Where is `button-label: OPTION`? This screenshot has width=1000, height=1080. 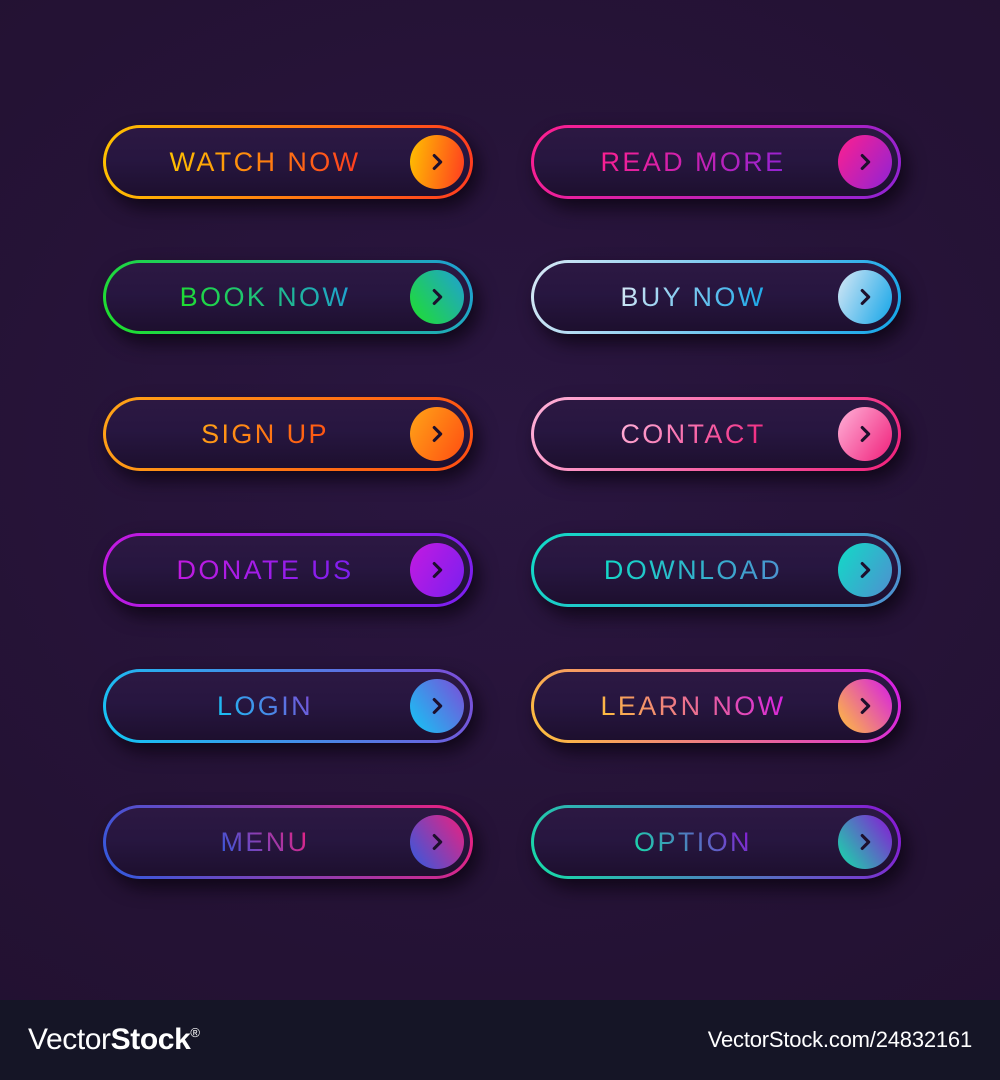 button-label: OPTION is located at coordinates (693, 841).